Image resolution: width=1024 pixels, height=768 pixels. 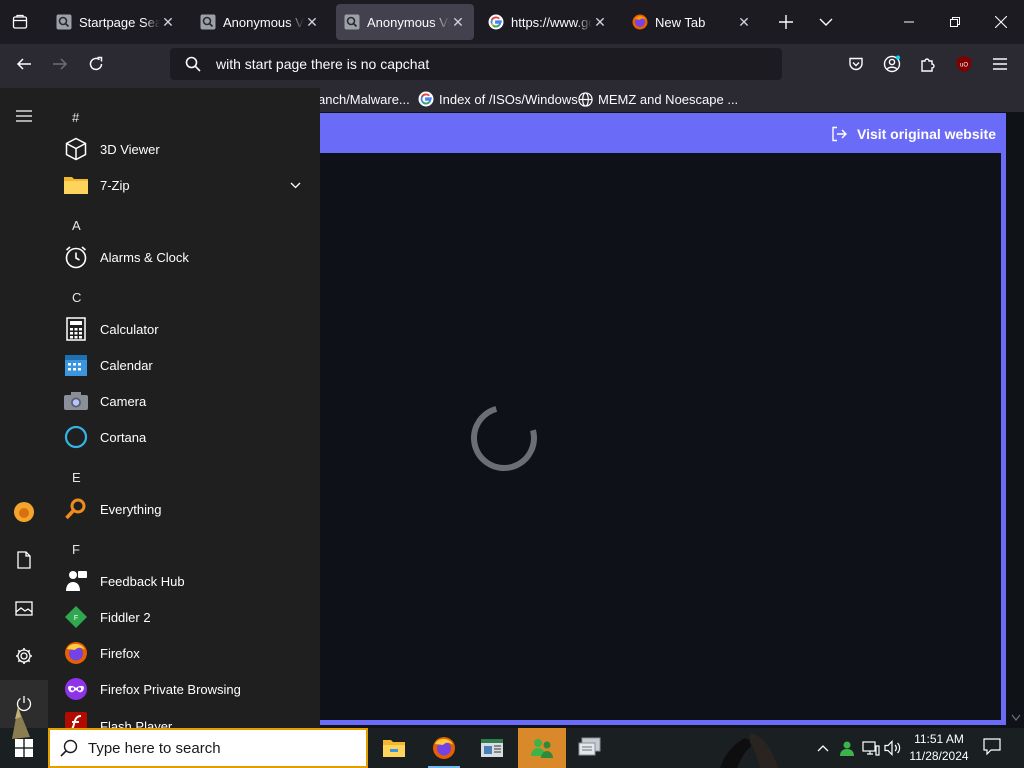 What do you see at coordinates (892, 64) in the screenshot?
I see `account-button` at bounding box center [892, 64].